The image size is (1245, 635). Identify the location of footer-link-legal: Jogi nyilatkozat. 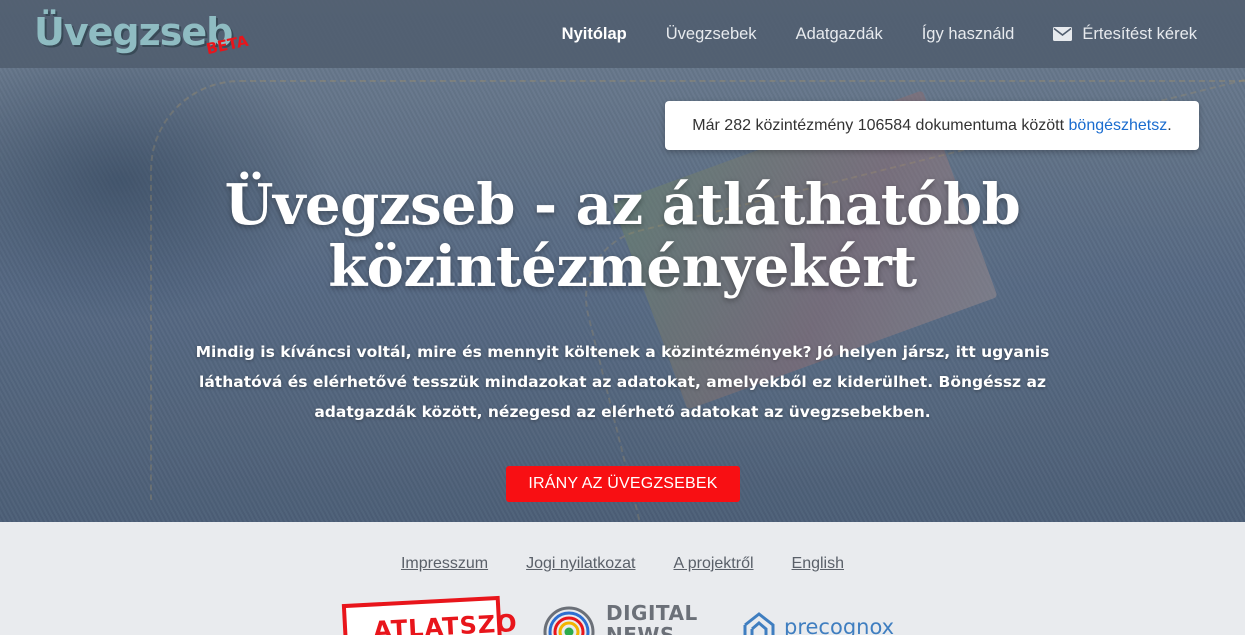
(580, 564).